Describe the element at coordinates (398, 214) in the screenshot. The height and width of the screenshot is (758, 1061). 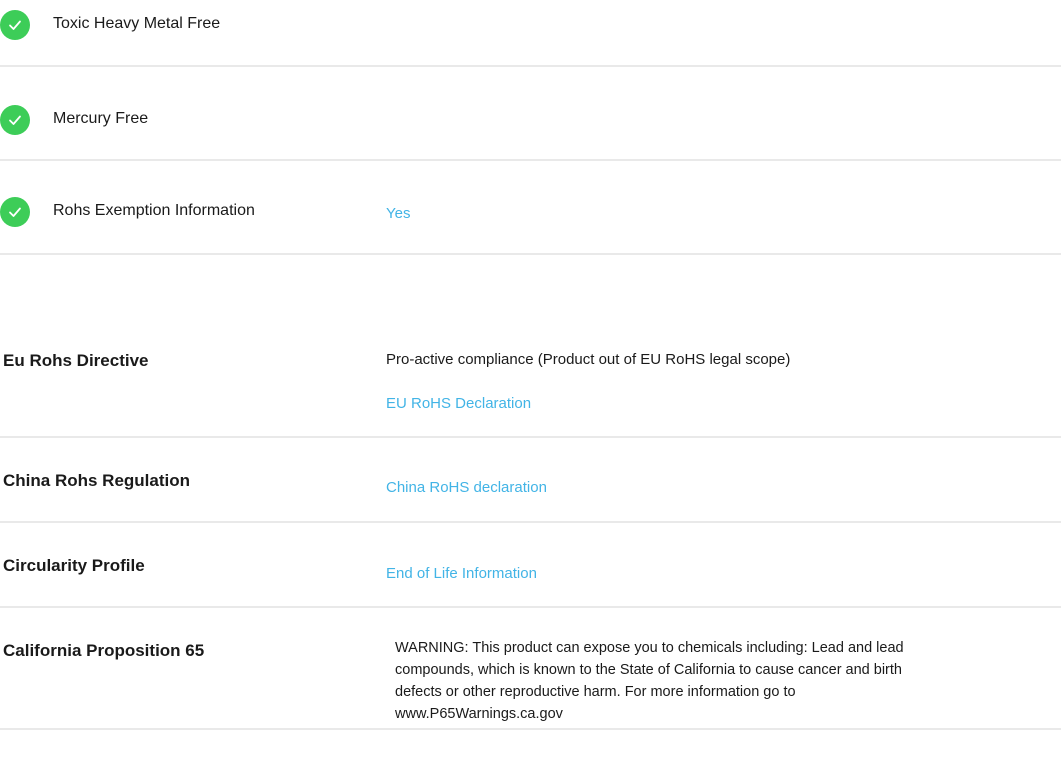
I see `rohs-exemption-yes-link: Yes` at that location.